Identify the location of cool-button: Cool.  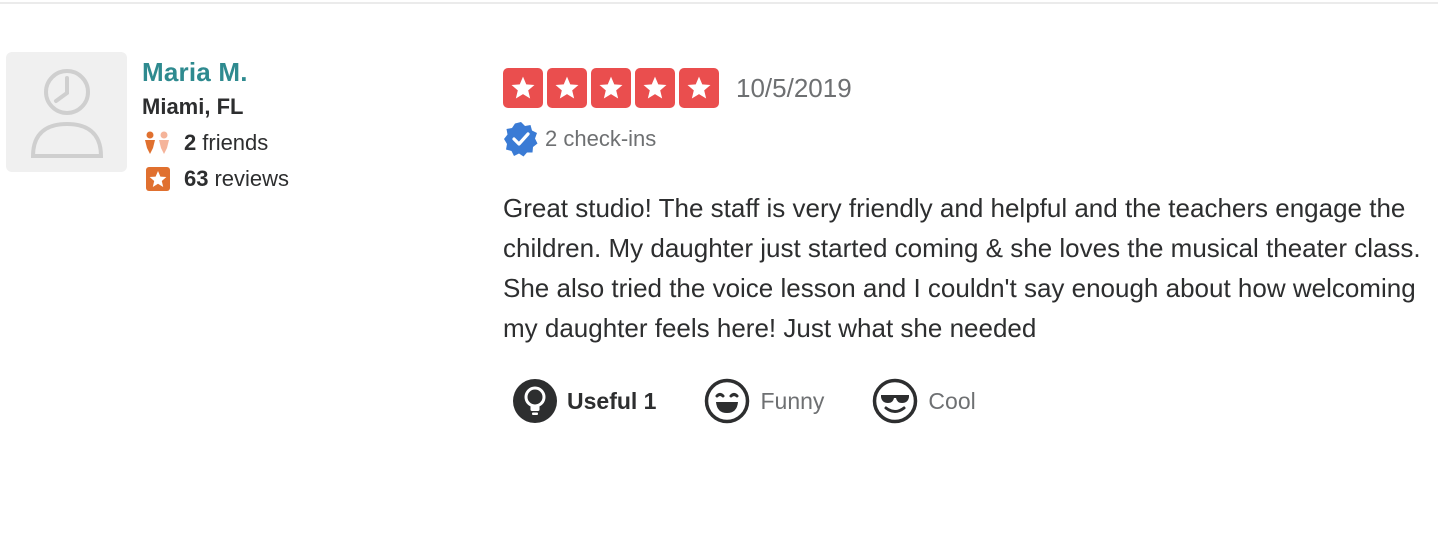
(924, 401).